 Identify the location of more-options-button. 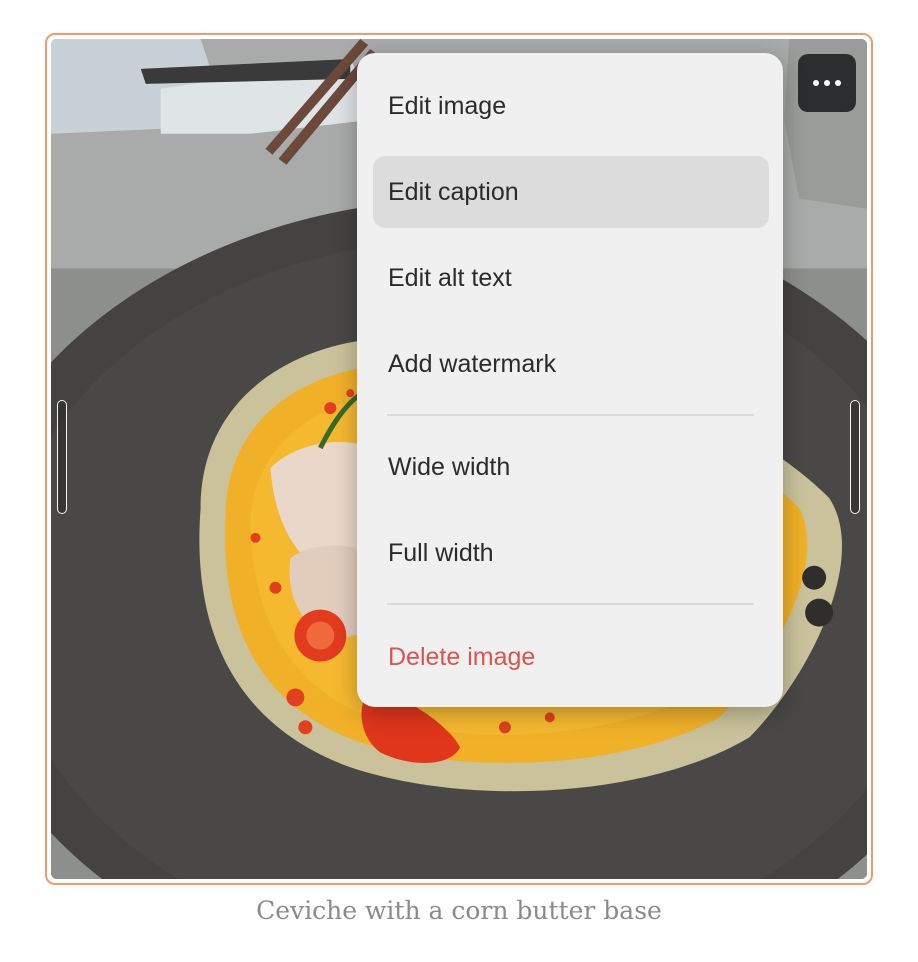
(827, 83).